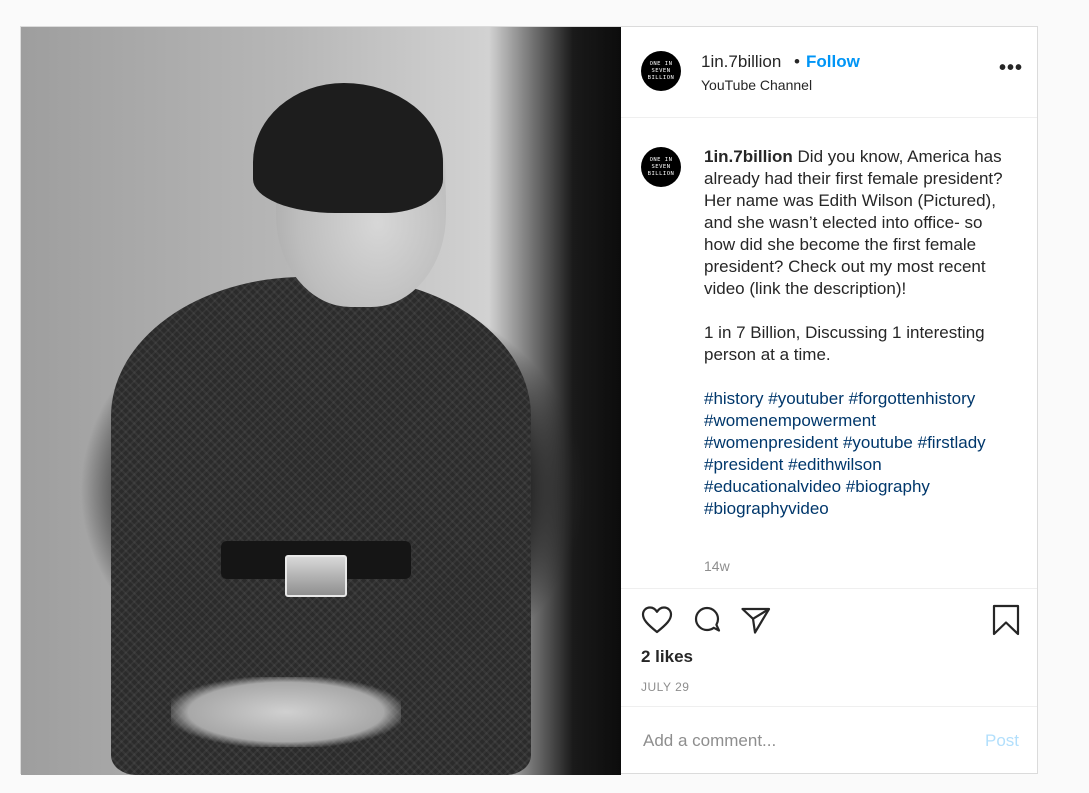 This screenshot has height=793, width=1089. I want to click on comment-box: Post, so click(829, 740).